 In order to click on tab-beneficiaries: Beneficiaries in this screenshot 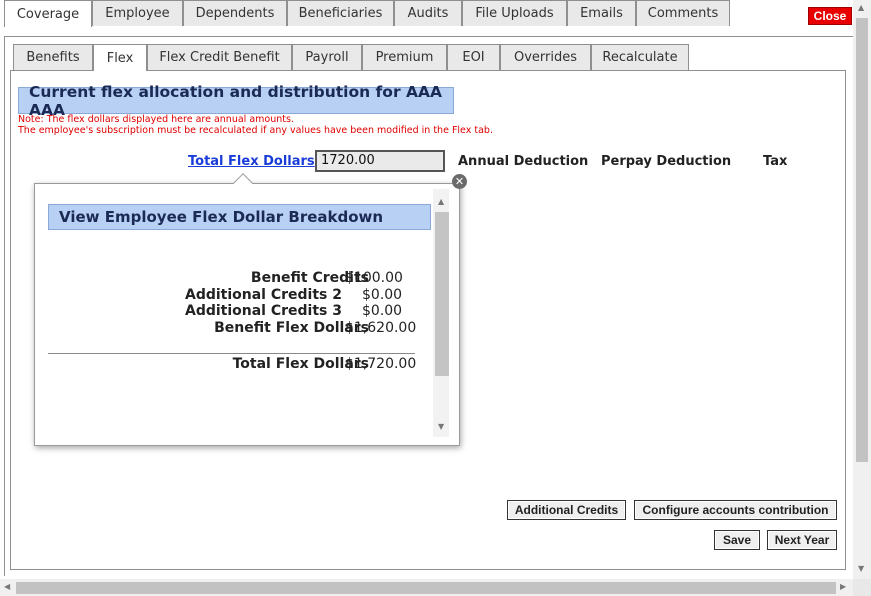, I will do `click(340, 13)`.